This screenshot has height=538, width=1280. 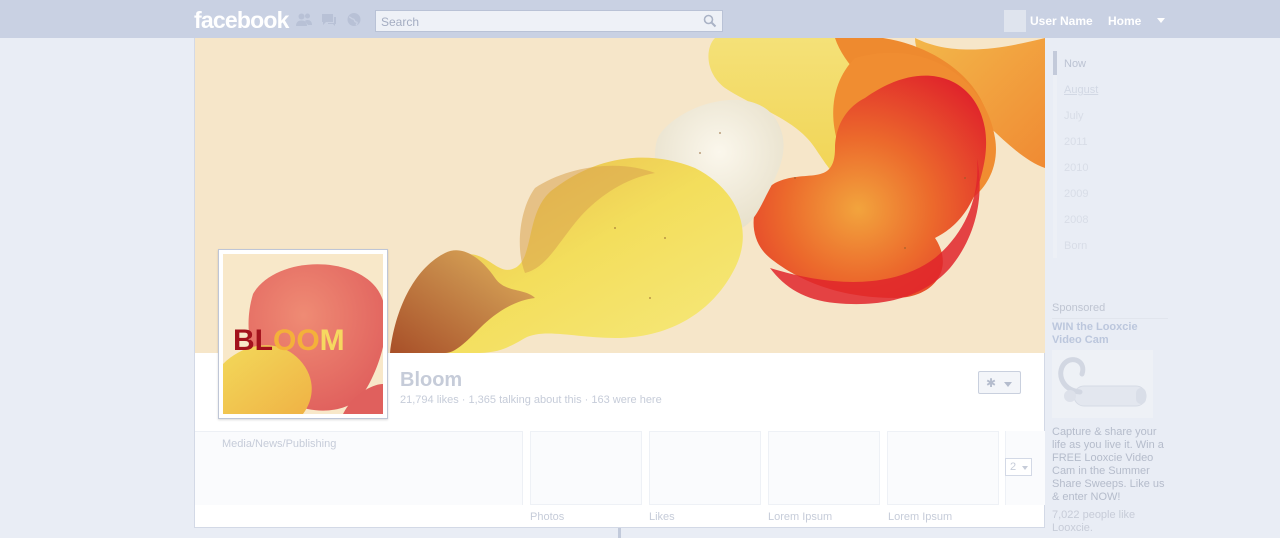 What do you see at coordinates (1074, 116) in the screenshot?
I see `timeline-item-july: July` at bounding box center [1074, 116].